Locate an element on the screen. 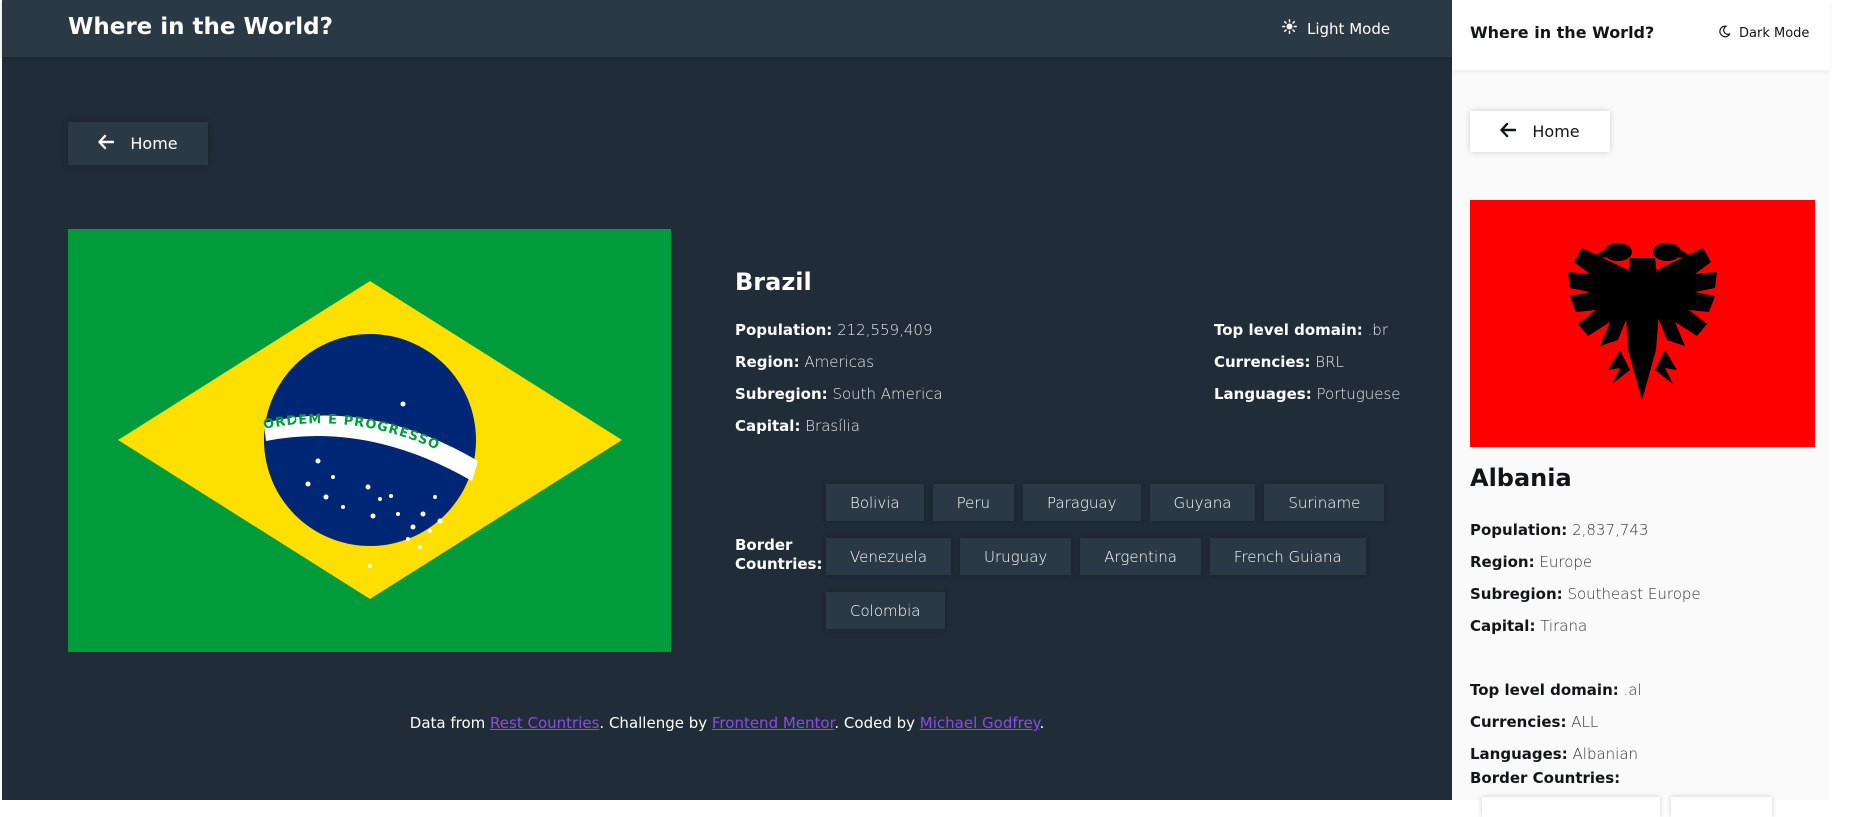 The width and height of the screenshot is (1870, 817). population-row: Population: 2,837,743 is located at coordinates (1585, 535).